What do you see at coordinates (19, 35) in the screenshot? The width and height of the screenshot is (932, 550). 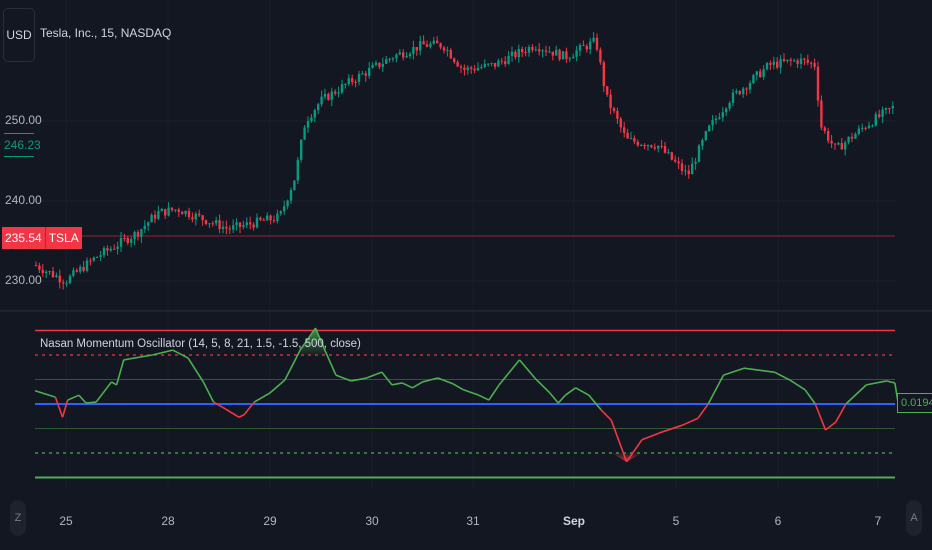 I see `currency-button: USD` at bounding box center [19, 35].